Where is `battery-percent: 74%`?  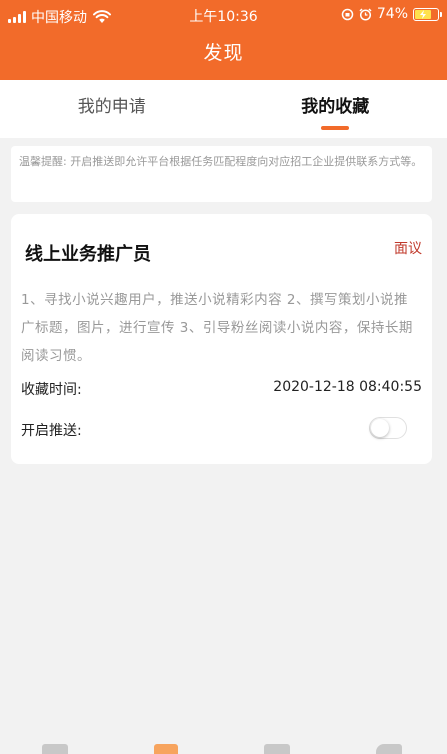 battery-percent: 74% is located at coordinates (392, 14).